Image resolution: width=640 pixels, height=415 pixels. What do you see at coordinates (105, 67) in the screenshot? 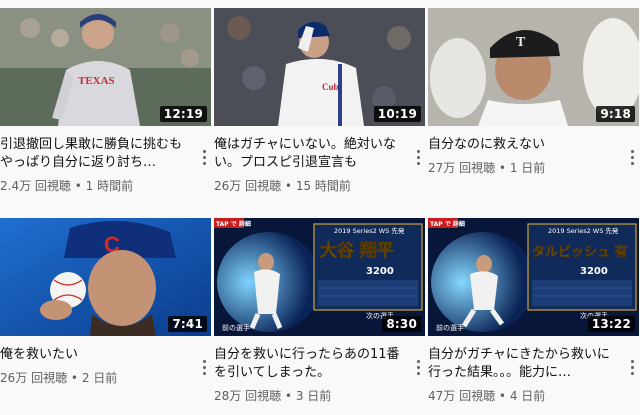
I see `video-thumbnail: TEXAS 12:19` at bounding box center [105, 67].